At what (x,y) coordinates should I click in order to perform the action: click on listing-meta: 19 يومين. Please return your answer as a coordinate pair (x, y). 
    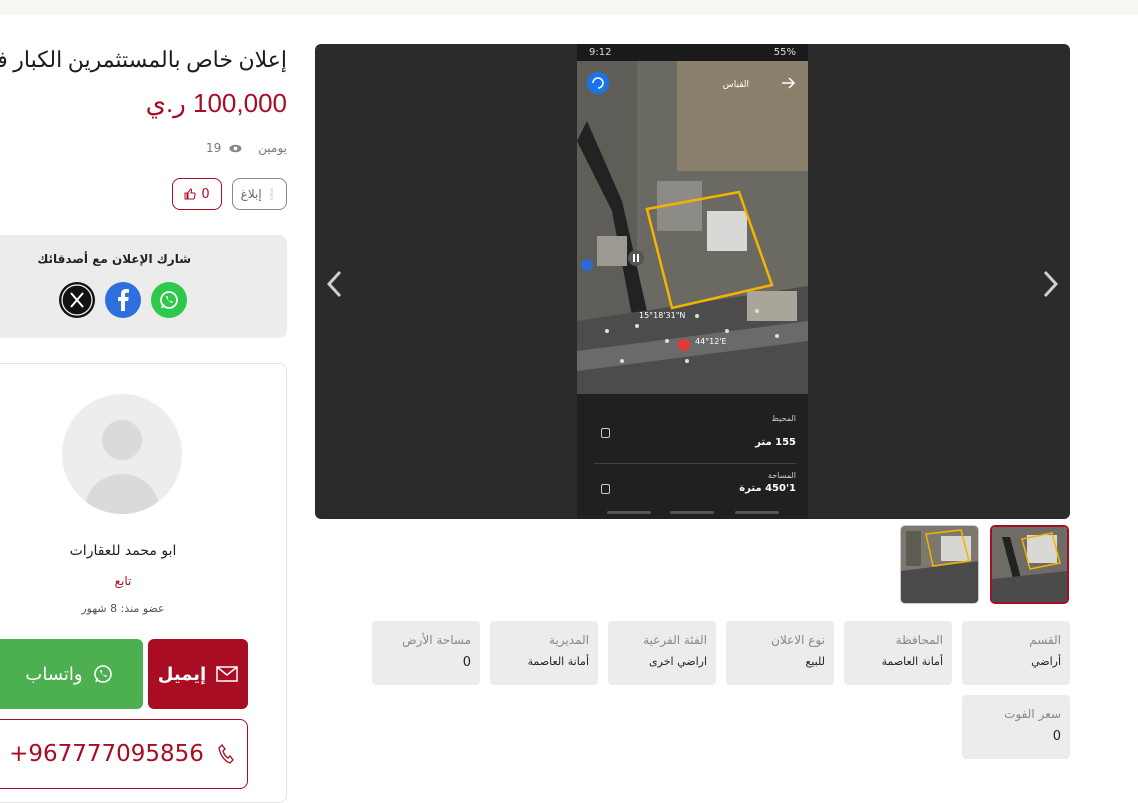
    Looking at the image, I should click on (233, 148).